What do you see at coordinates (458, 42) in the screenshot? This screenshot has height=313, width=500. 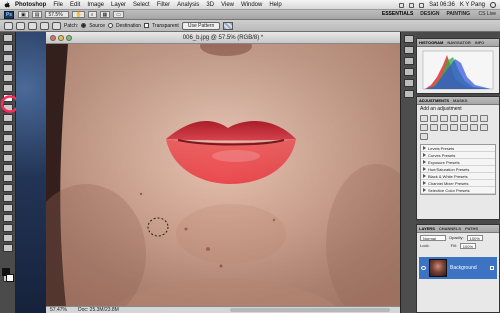 I see `tab-navigator: NAVIGATOR` at bounding box center [458, 42].